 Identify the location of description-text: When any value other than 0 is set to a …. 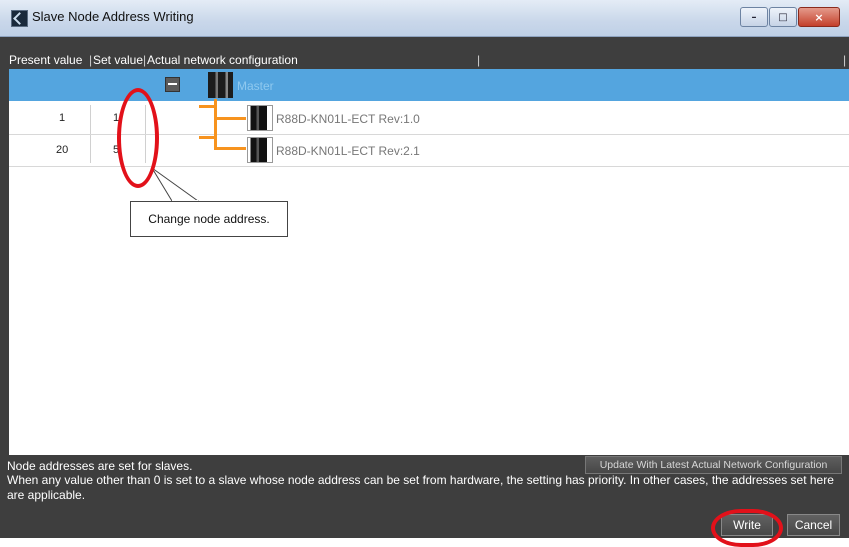
(420, 487).